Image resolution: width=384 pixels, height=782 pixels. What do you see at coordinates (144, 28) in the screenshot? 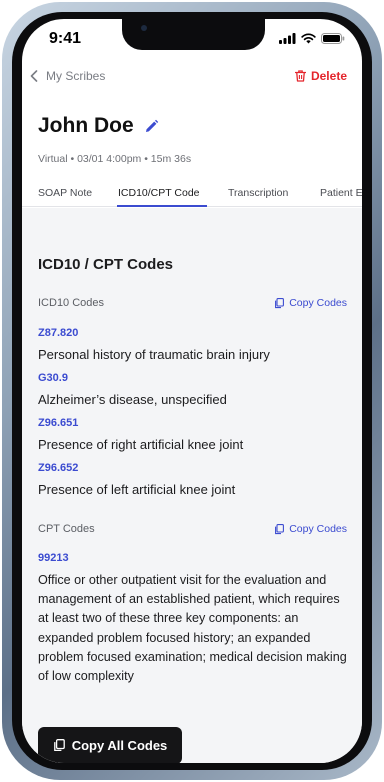
I see `front-camera` at bounding box center [144, 28].